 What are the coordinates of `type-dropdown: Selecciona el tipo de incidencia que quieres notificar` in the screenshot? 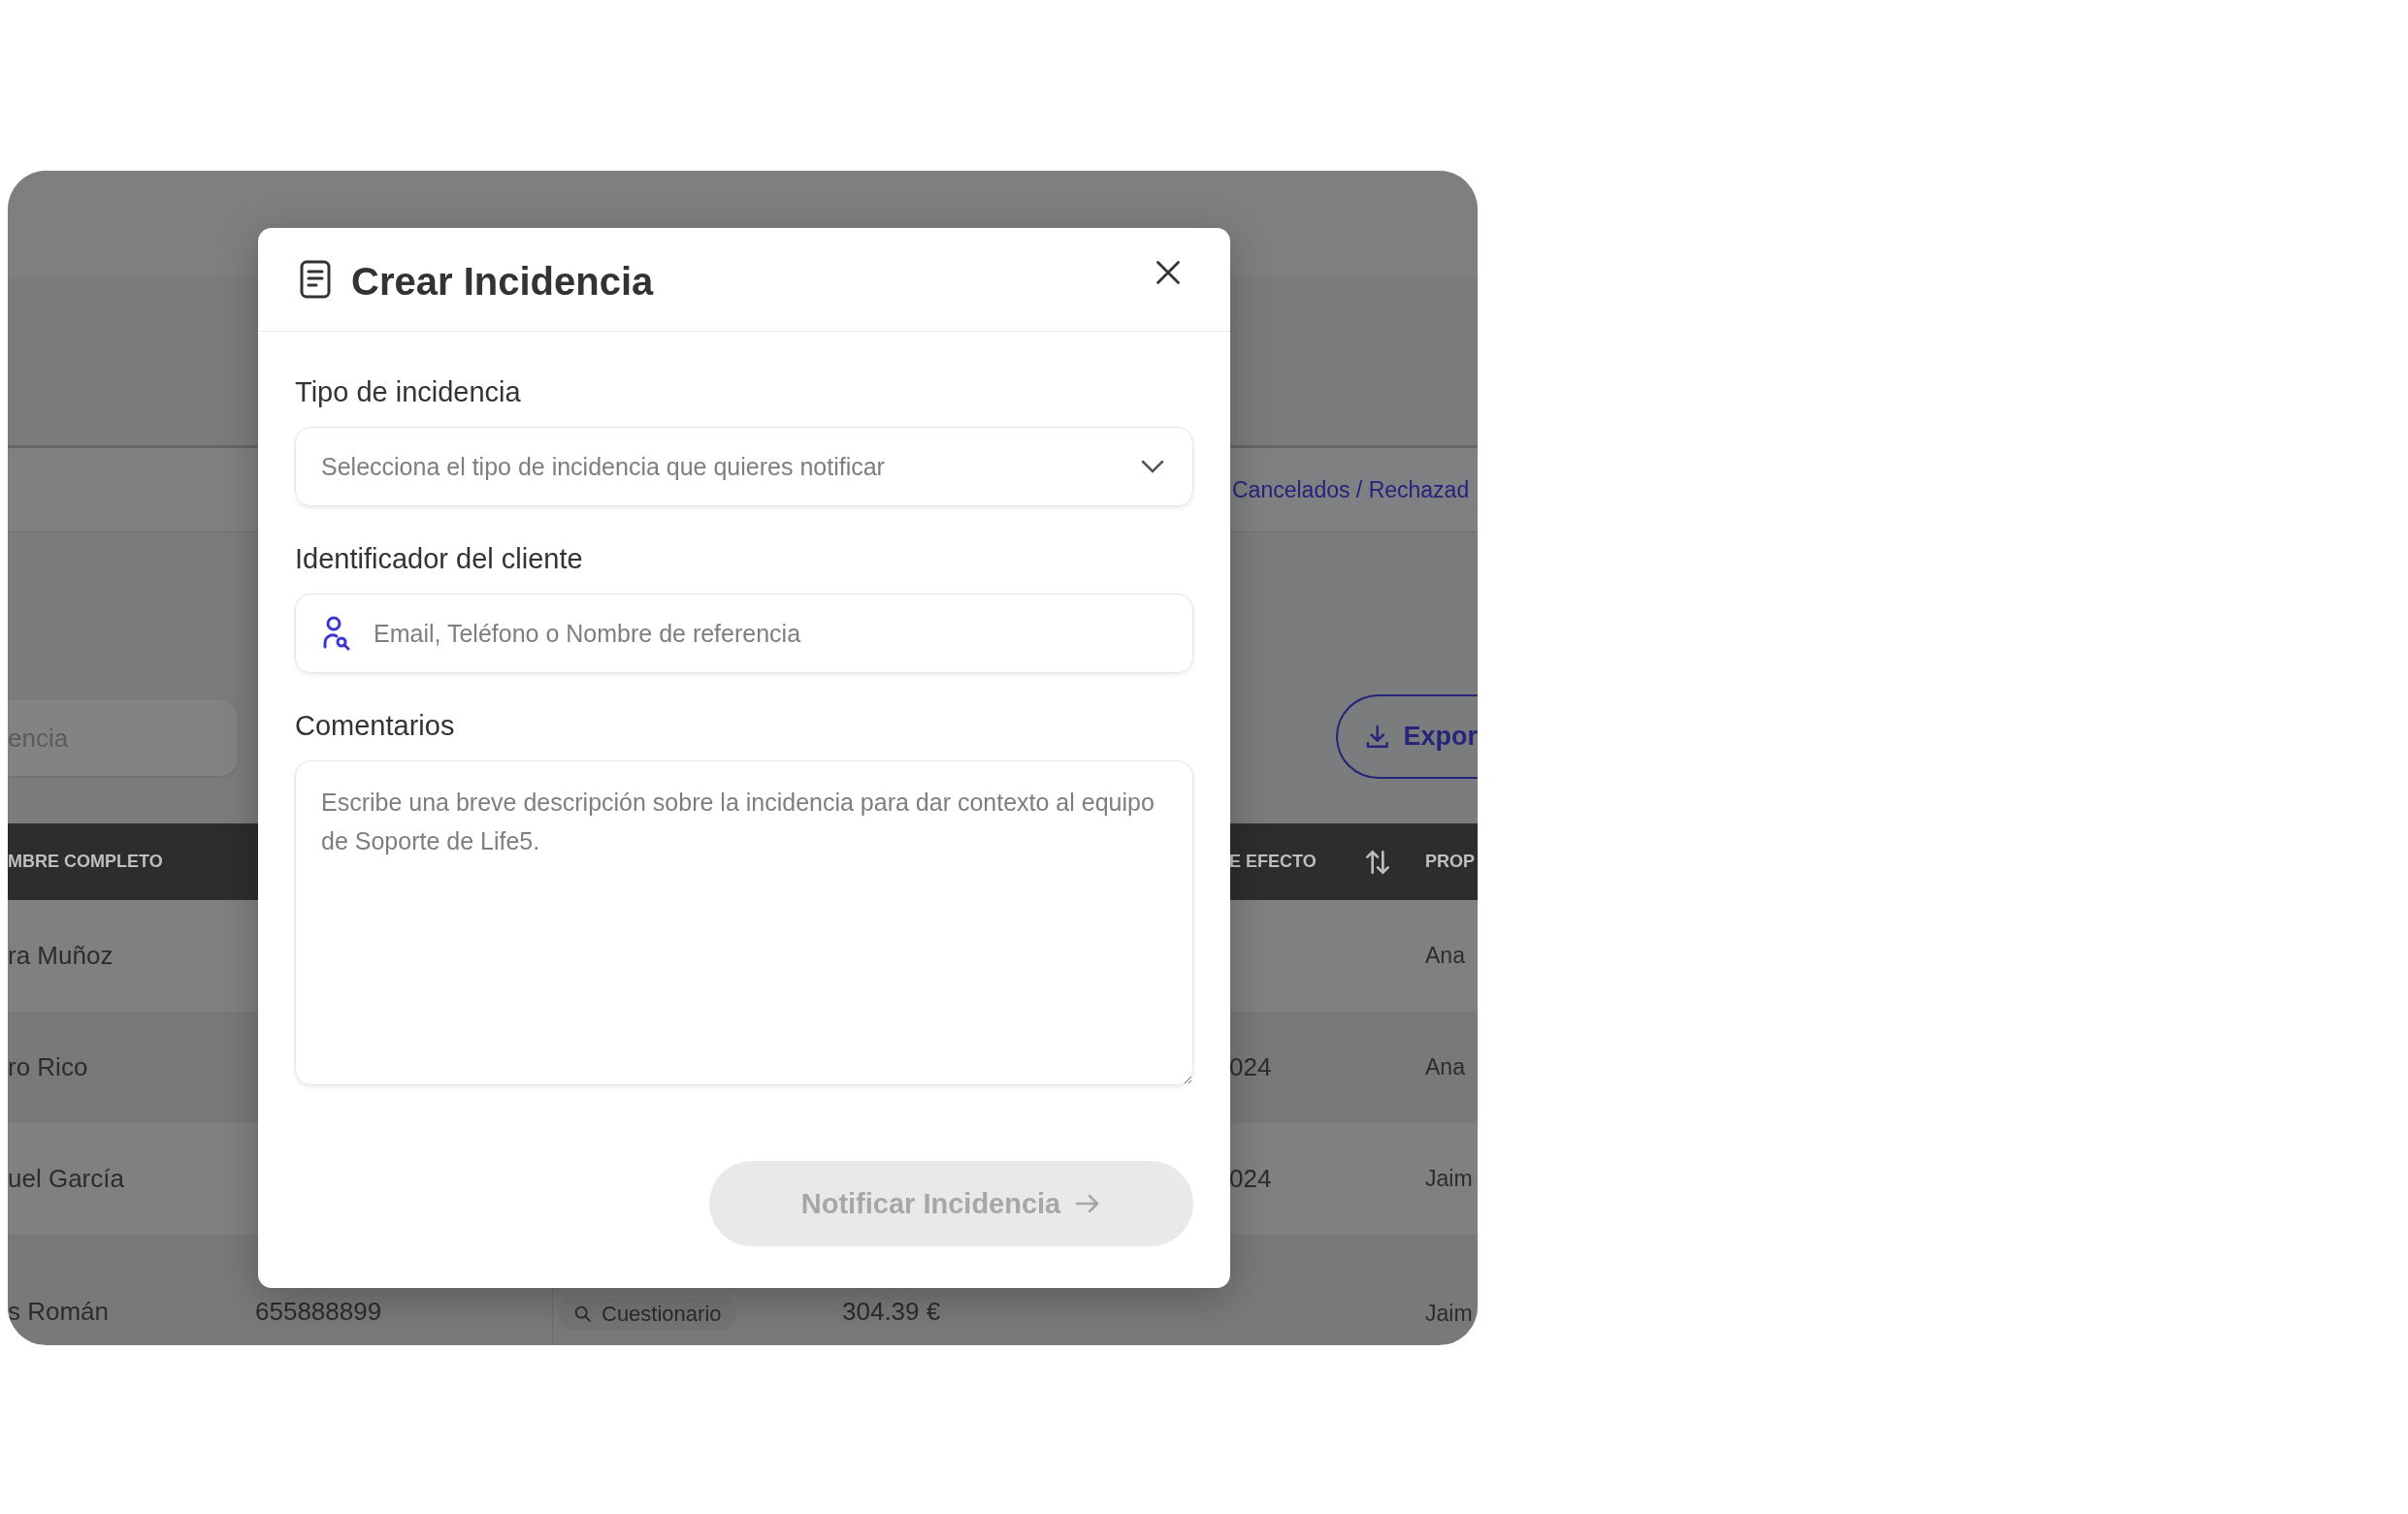 It's located at (744, 466).